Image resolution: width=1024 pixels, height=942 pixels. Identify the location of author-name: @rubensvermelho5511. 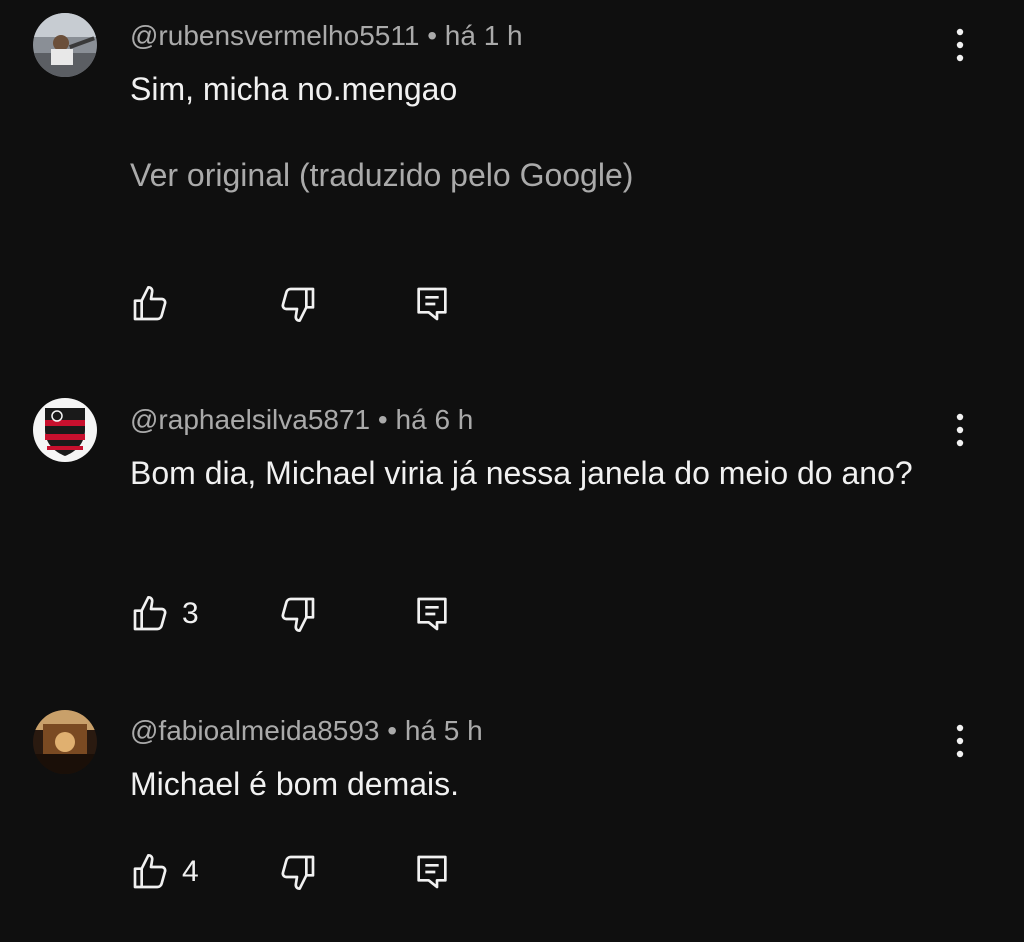
(274, 35).